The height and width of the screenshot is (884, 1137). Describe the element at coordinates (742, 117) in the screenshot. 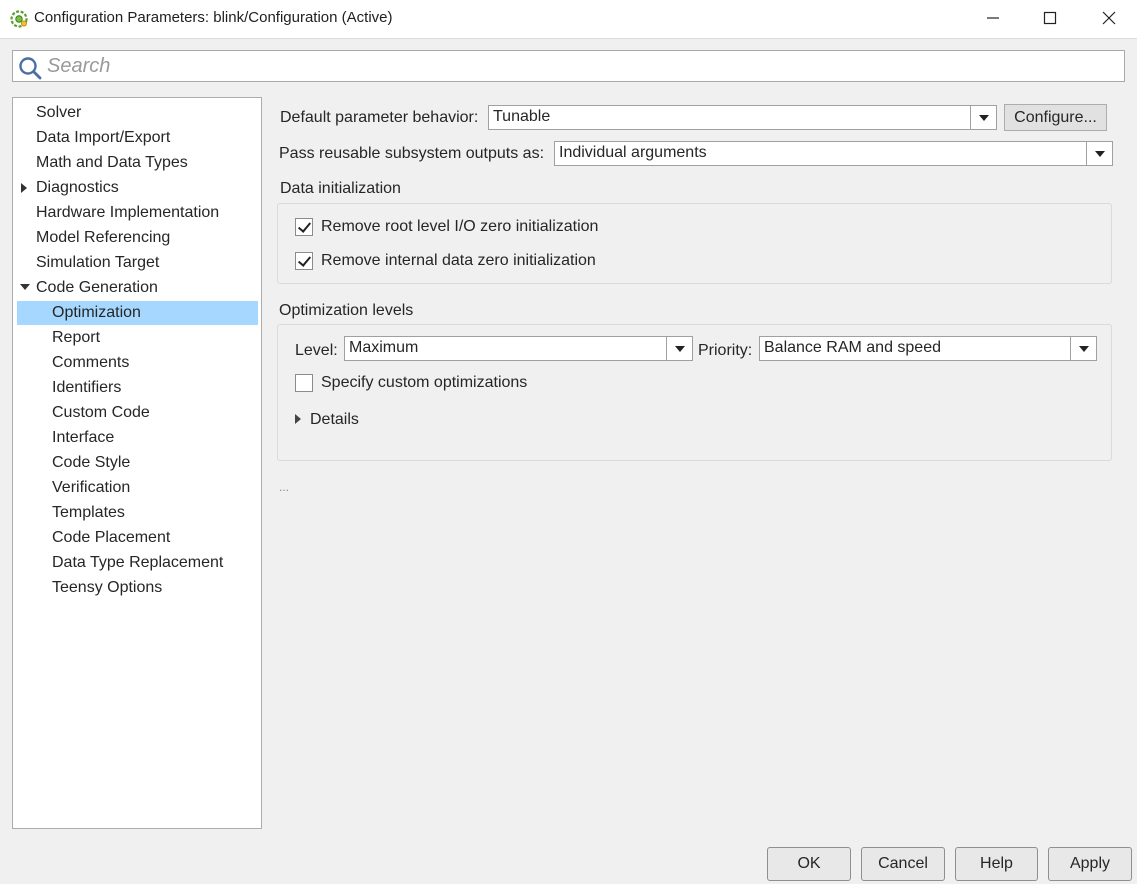

I see `default-parameter-behavior-dropdown: Tunable` at that location.